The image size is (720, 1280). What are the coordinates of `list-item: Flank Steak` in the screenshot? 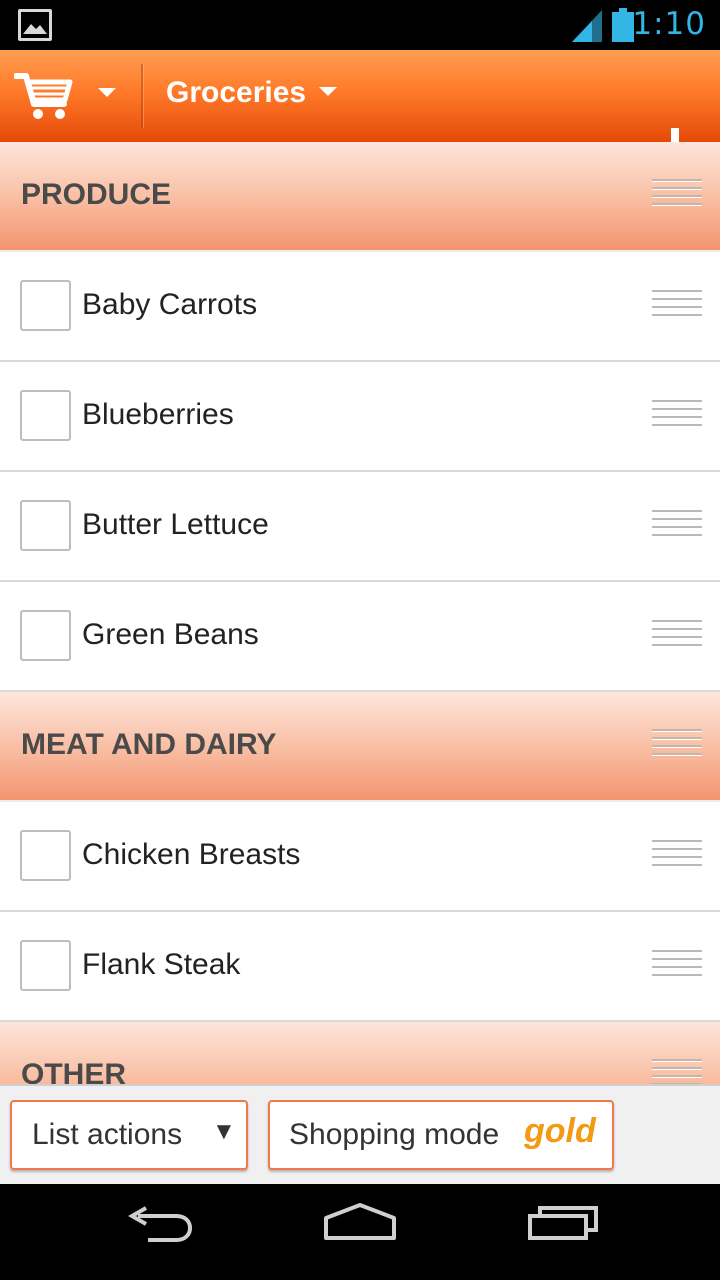 It's located at (360, 967).